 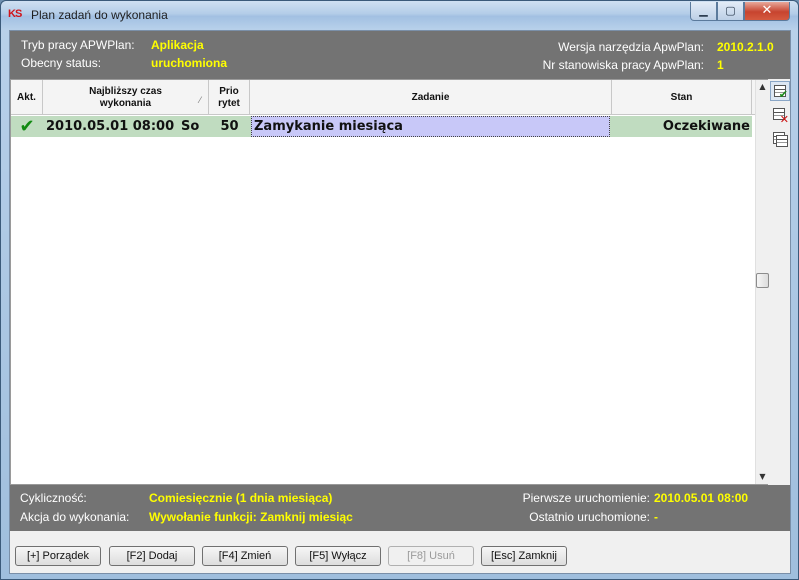 I want to click on mode-value: Aplikacja, so click(x=177, y=45).